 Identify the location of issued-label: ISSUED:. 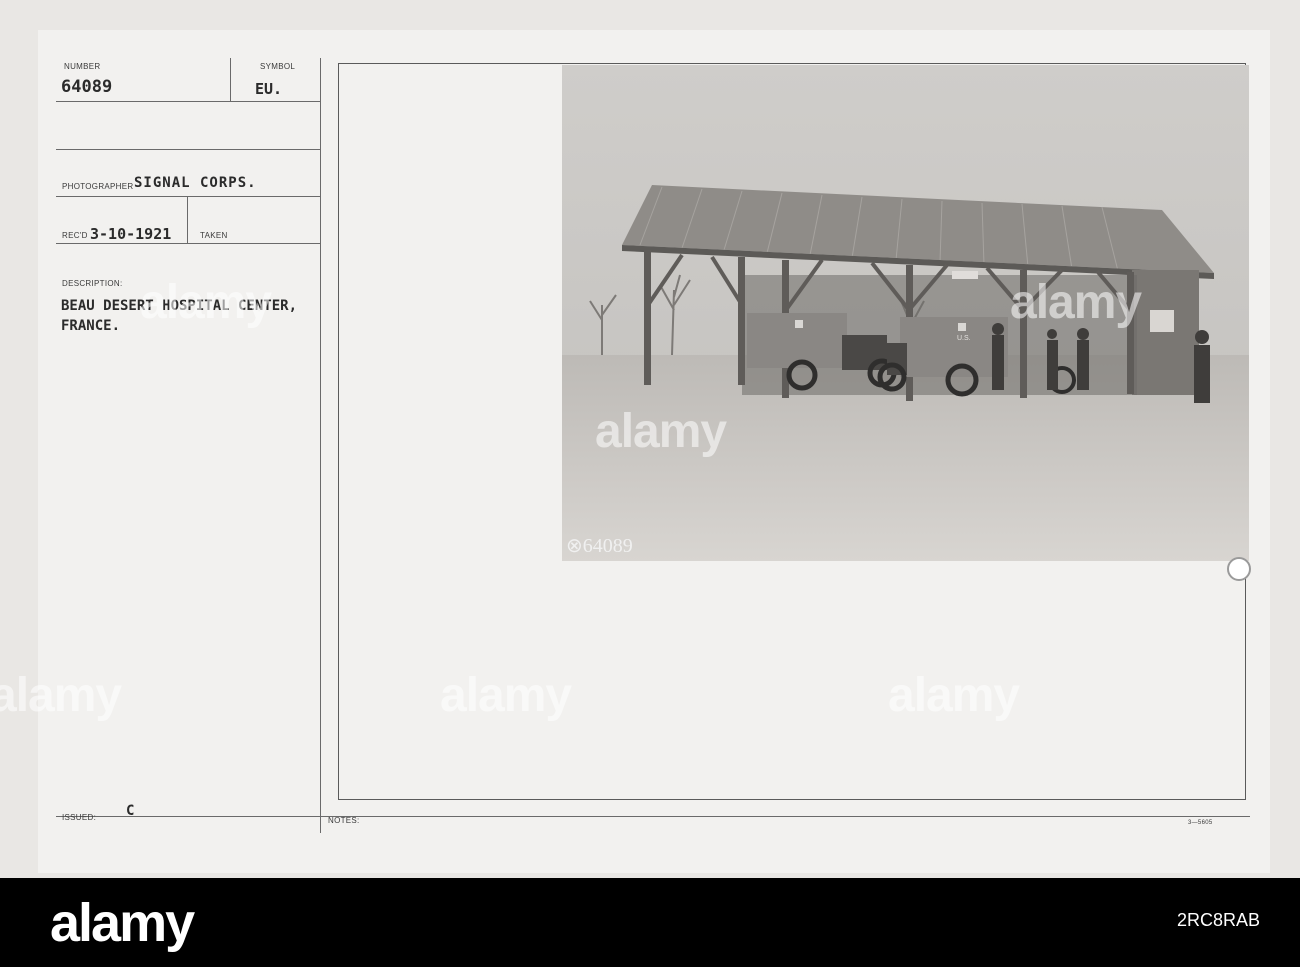
(79, 817).